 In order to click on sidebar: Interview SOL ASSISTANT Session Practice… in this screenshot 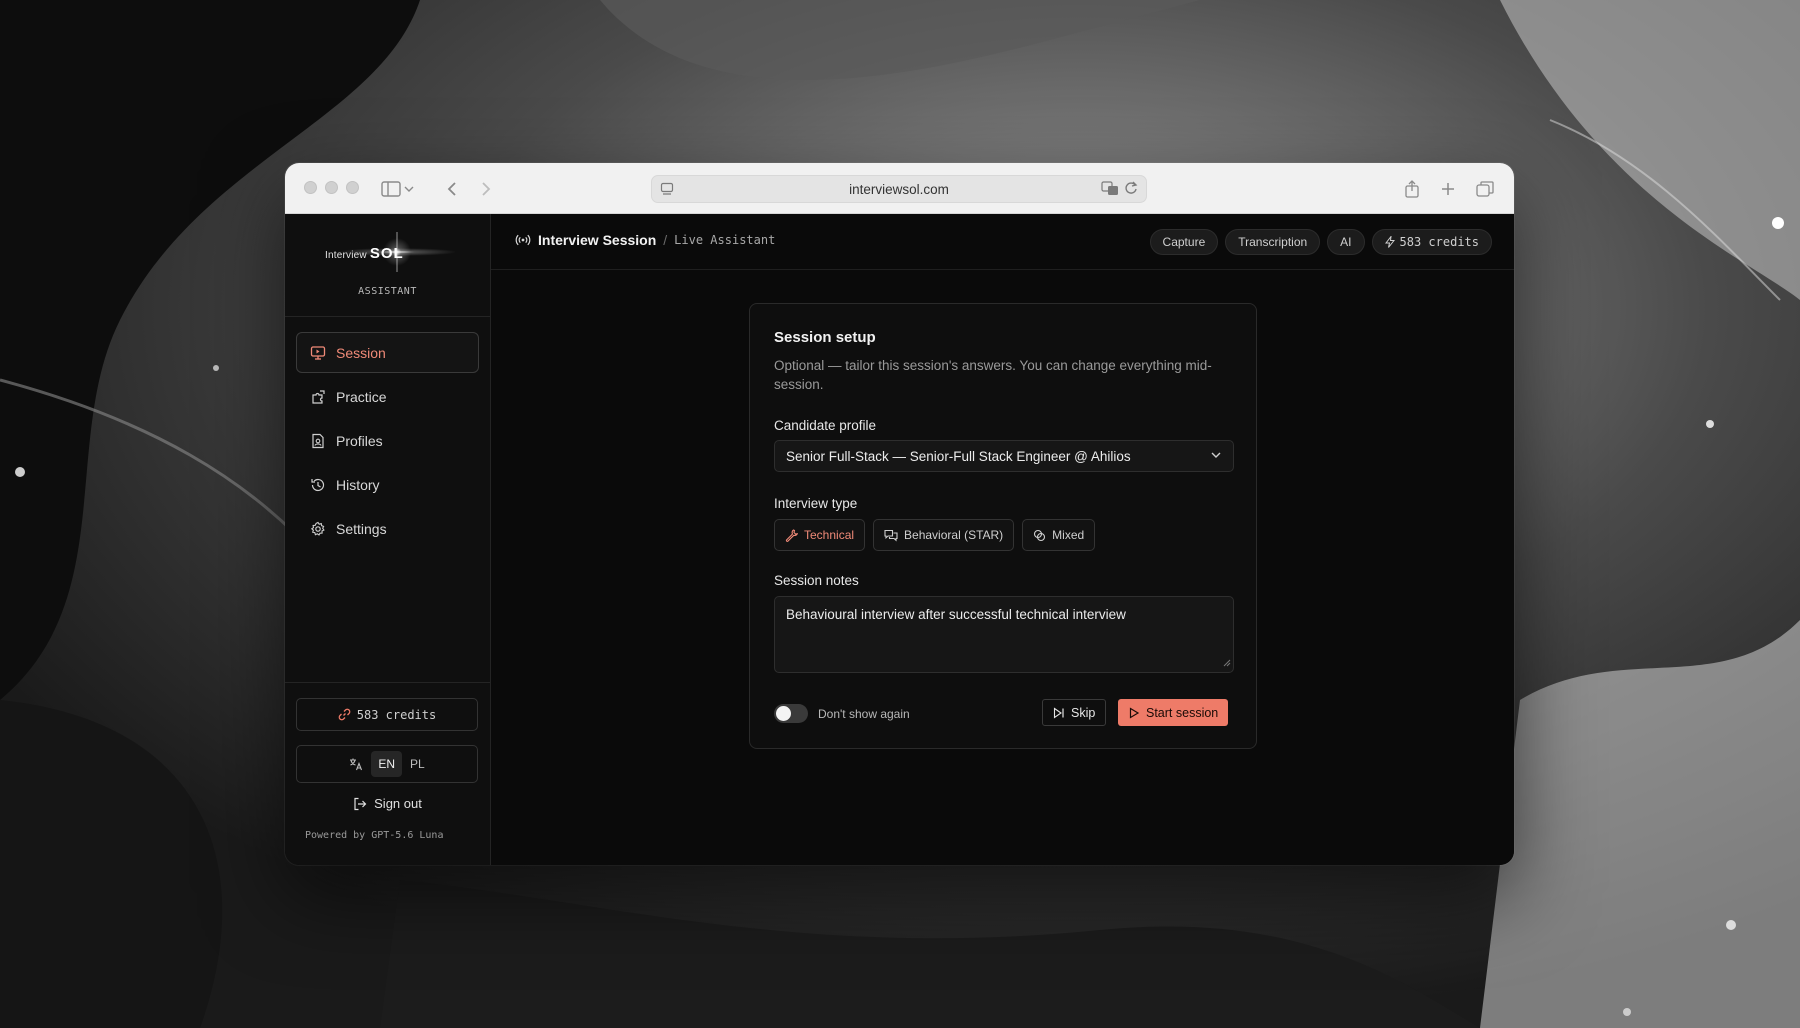, I will do `click(388, 539)`.